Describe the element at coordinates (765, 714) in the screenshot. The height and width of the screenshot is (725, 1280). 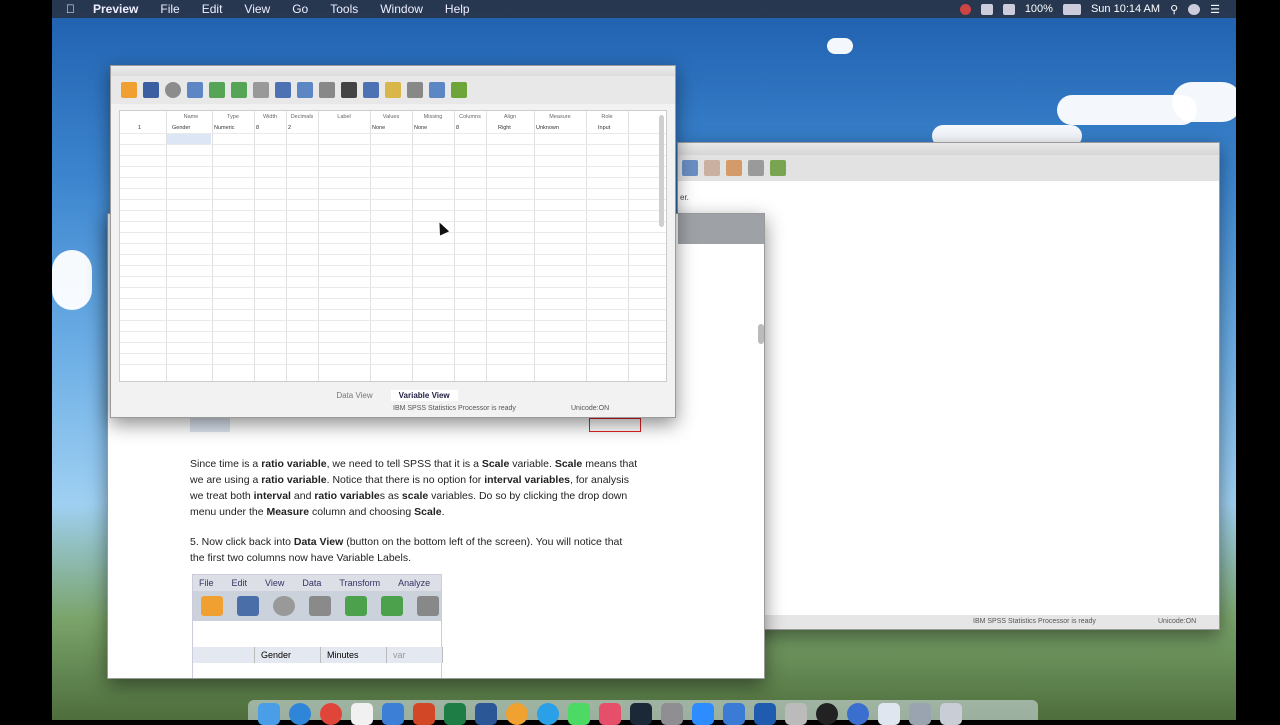
I see `spss-icon` at that location.